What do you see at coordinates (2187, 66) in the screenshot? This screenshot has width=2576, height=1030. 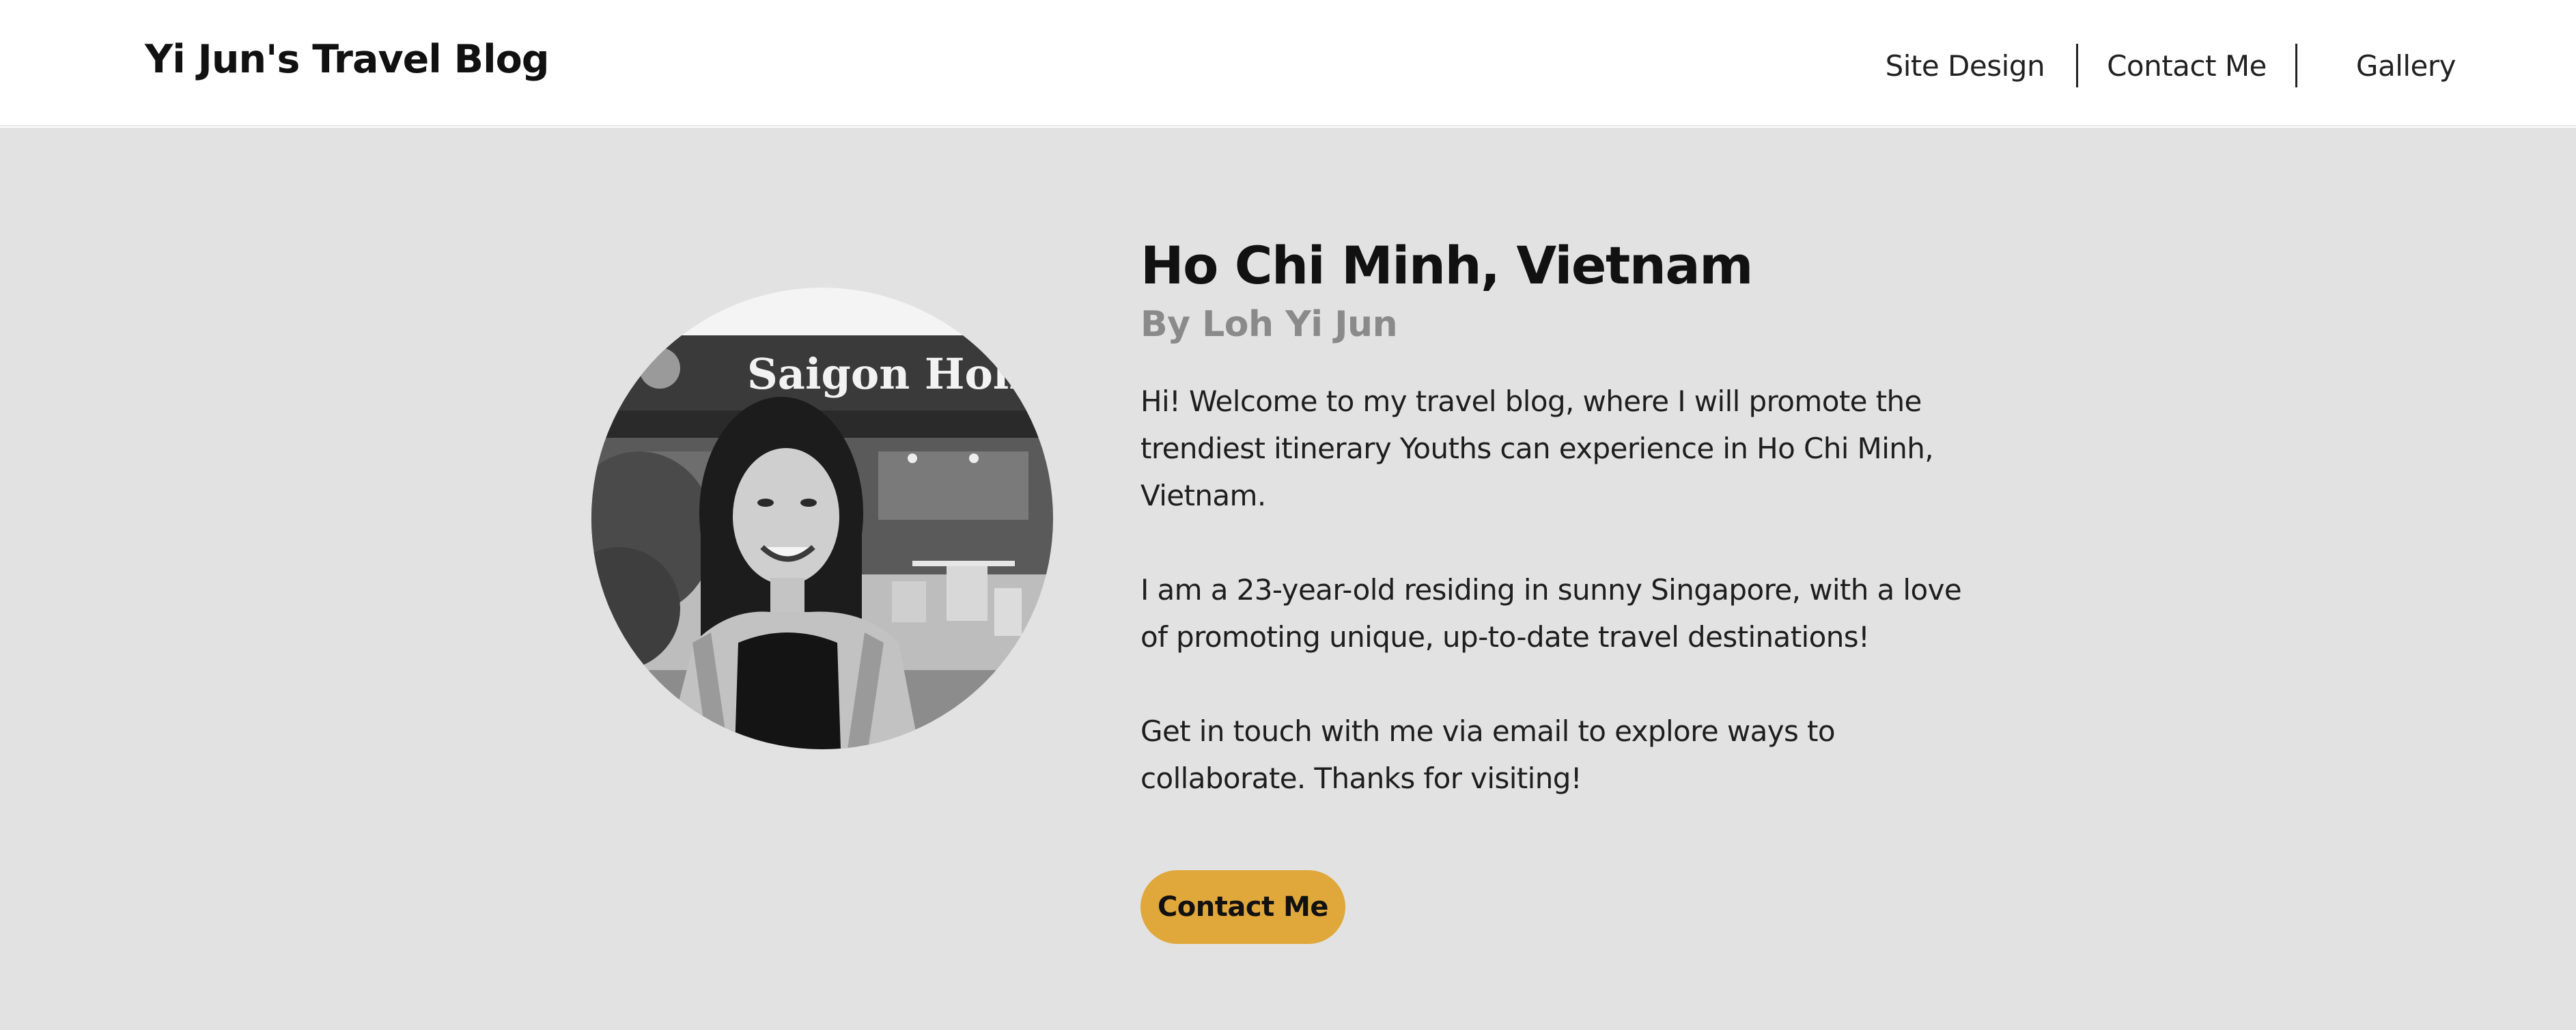 I see `nav-contact-me: Contact Me` at bounding box center [2187, 66].